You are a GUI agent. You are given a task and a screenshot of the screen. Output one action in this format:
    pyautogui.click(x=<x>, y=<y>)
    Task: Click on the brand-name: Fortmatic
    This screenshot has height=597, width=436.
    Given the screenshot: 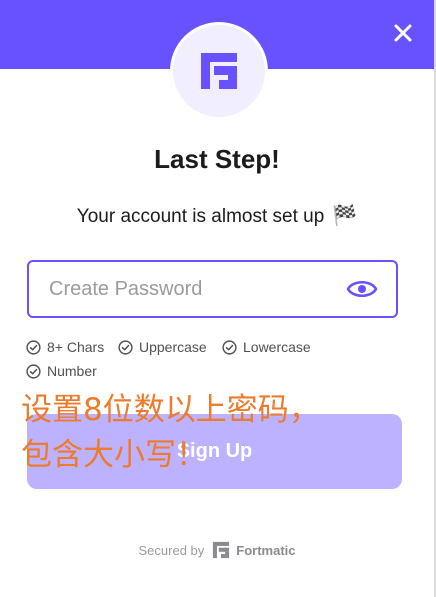 What is the action you would take?
    pyautogui.click(x=266, y=550)
    